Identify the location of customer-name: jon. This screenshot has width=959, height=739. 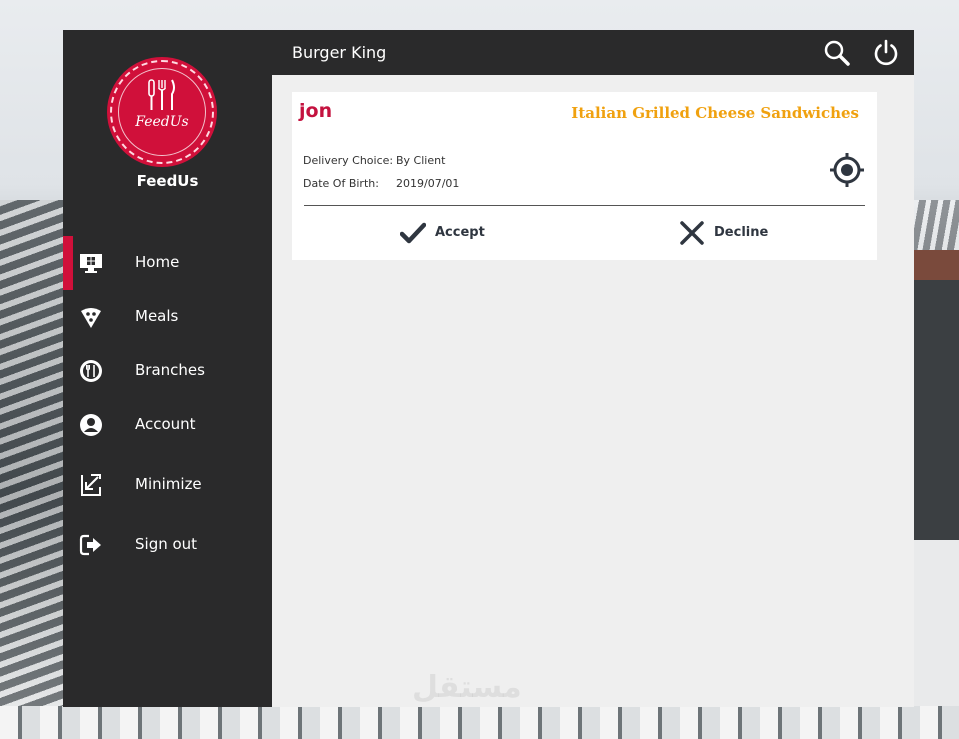
(316, 111).